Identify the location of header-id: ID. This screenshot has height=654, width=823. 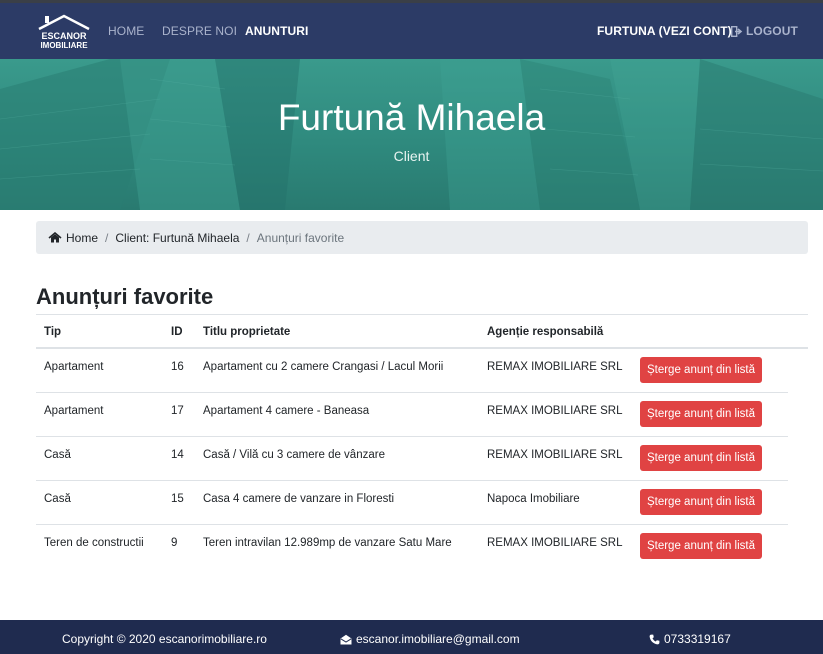
(177, 332).